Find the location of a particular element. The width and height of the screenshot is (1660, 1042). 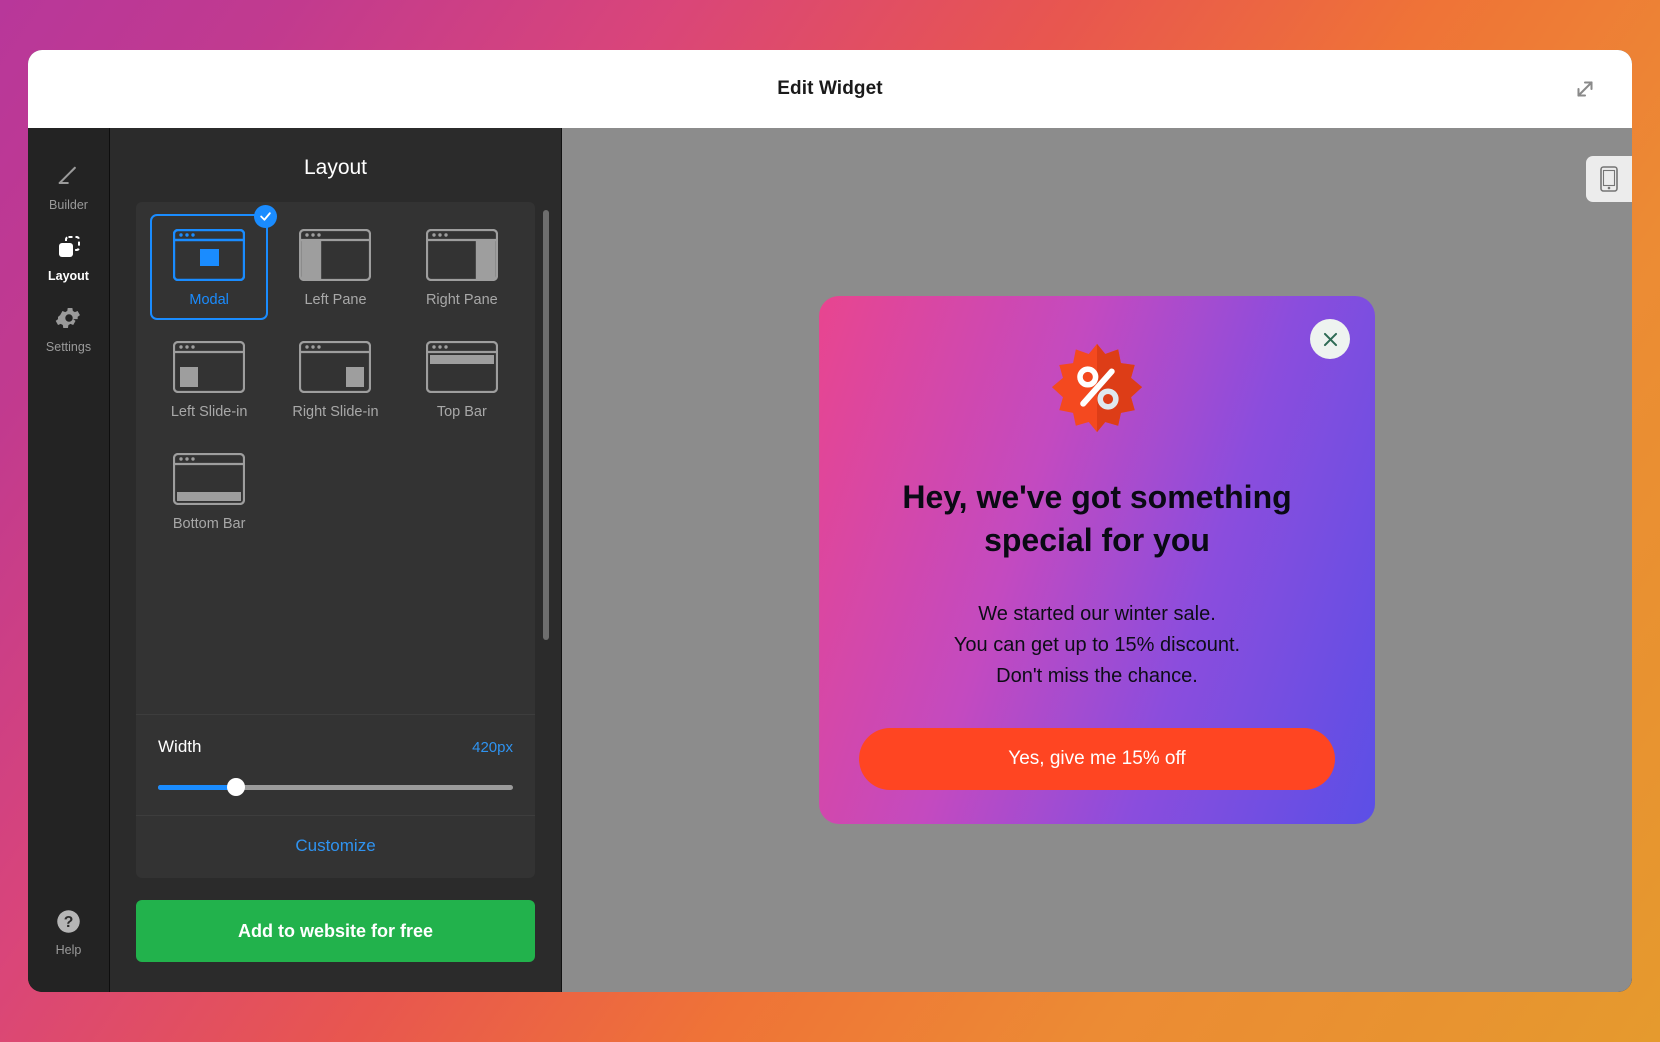

layout-option-label: Top Bar is located at coordinates (461, 412).